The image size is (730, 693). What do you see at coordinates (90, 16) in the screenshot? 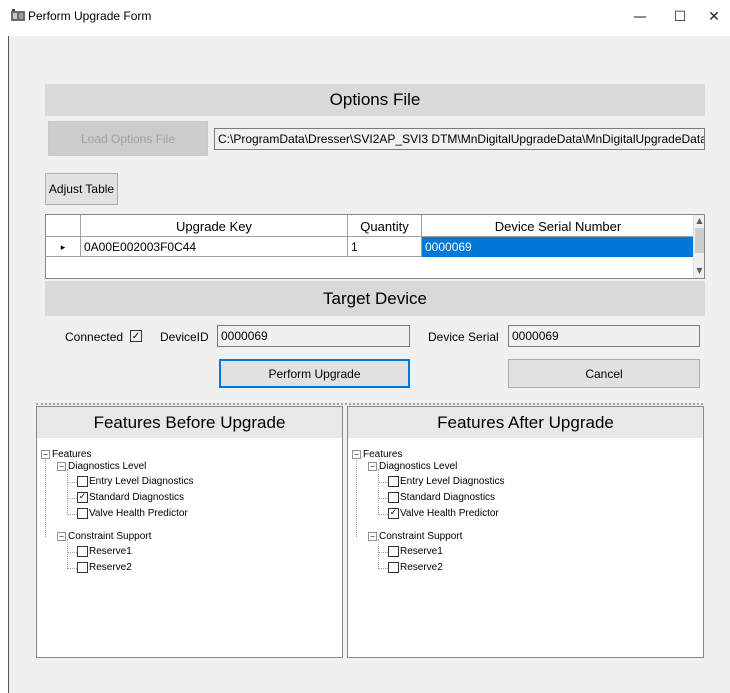
I see `window-title: Perform Upgrade Form` at bounding box center [90, 16].